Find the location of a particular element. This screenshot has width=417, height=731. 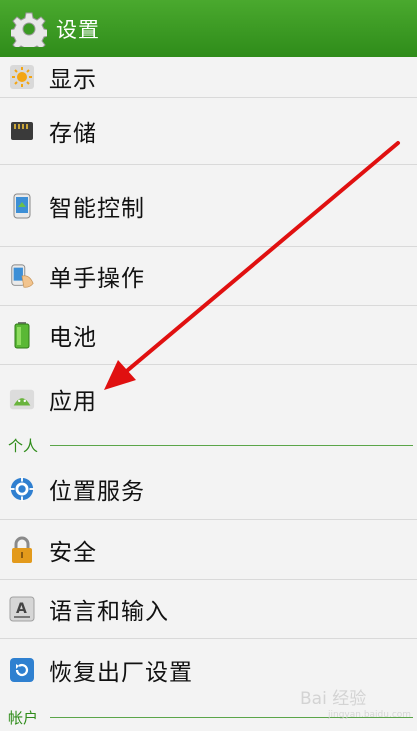

settings-item-label: 单手操作 is located at coordinates (97, 279).